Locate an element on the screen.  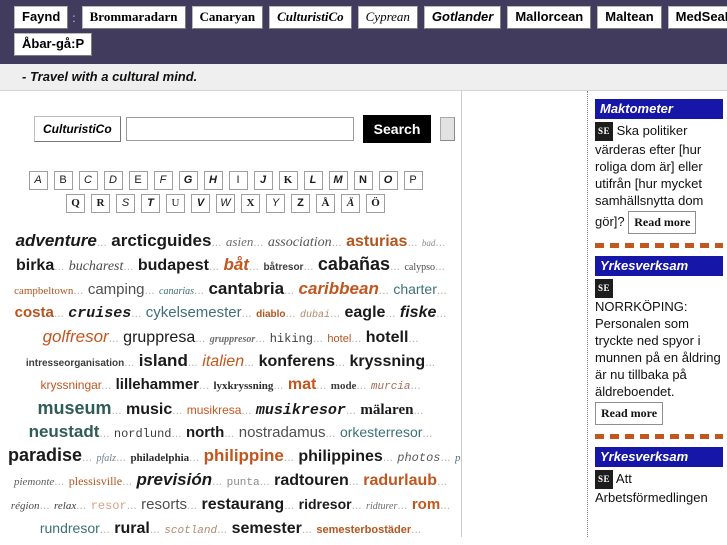
tag-link-radurlaub: radurlaub is located at coordinates (400, 480).